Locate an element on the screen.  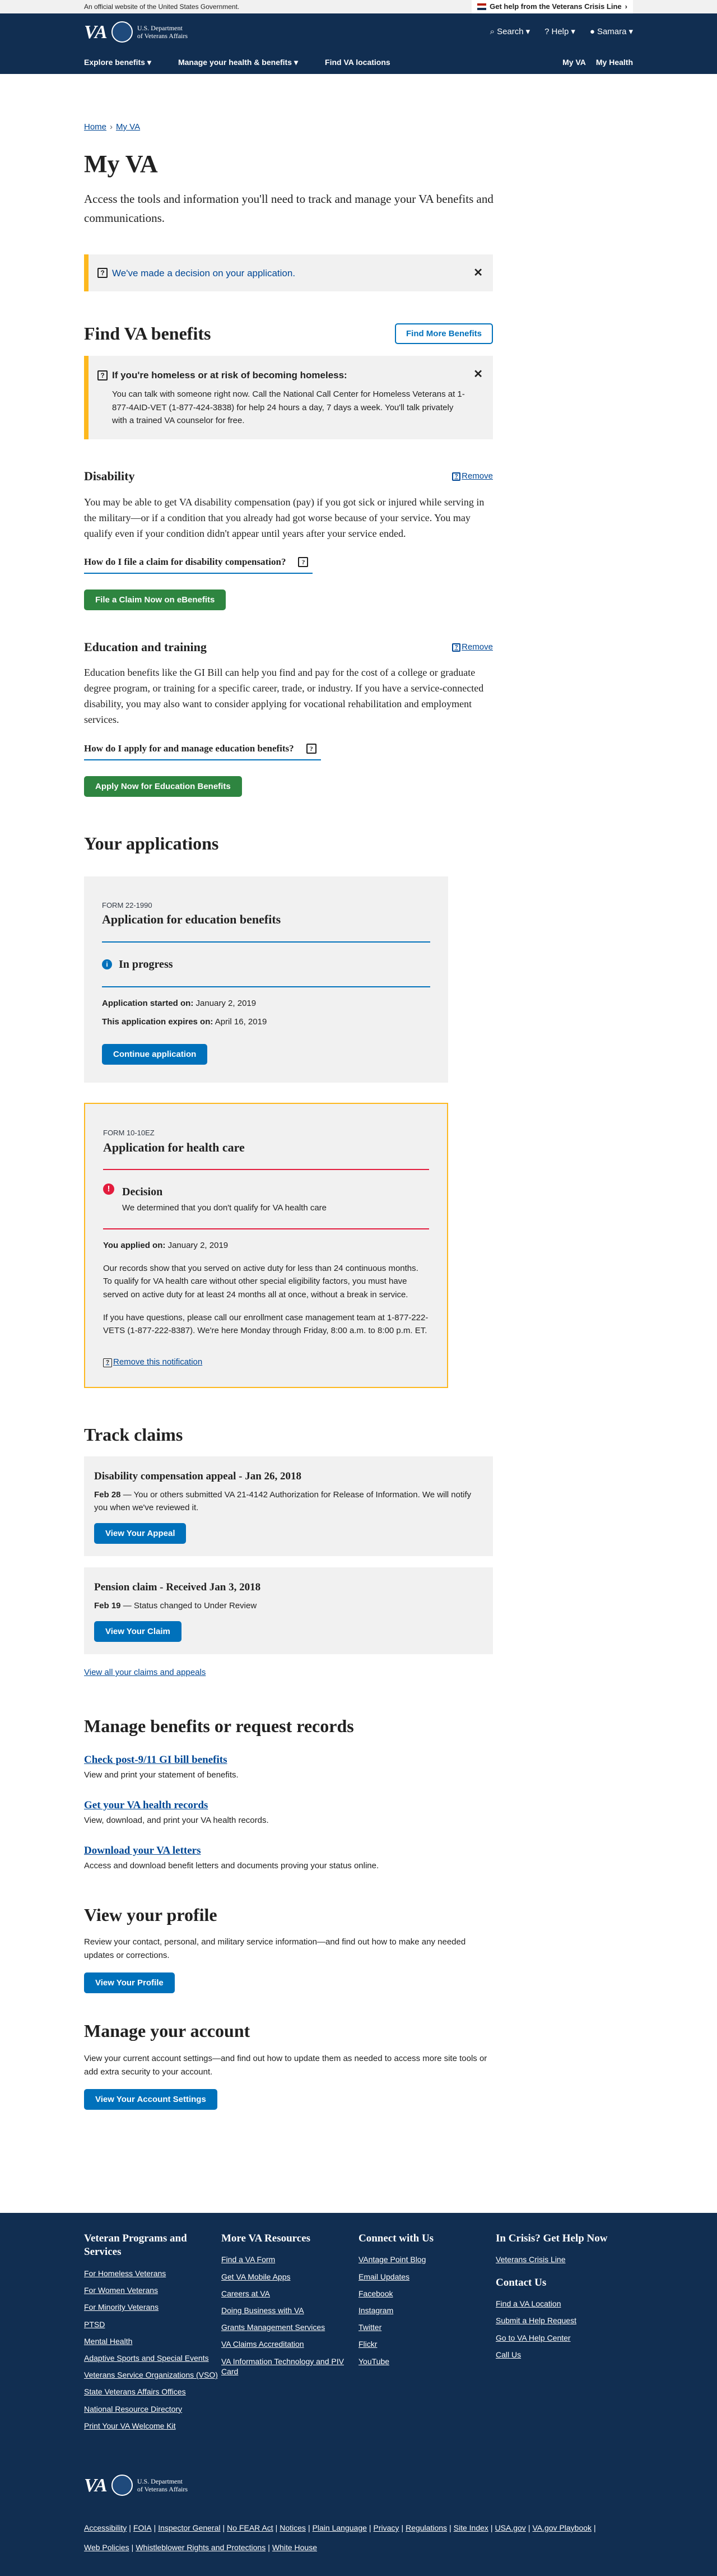
footer-link: Call Us is located at coordinates (564, 2355).